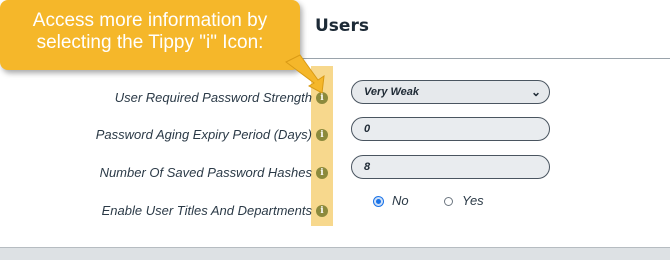 This screenshot has height=260, width=670. Describe the element at coordinates (450, 92) in the screenshot. I see `password-strength-select: Very Weak ⌄` at that location.